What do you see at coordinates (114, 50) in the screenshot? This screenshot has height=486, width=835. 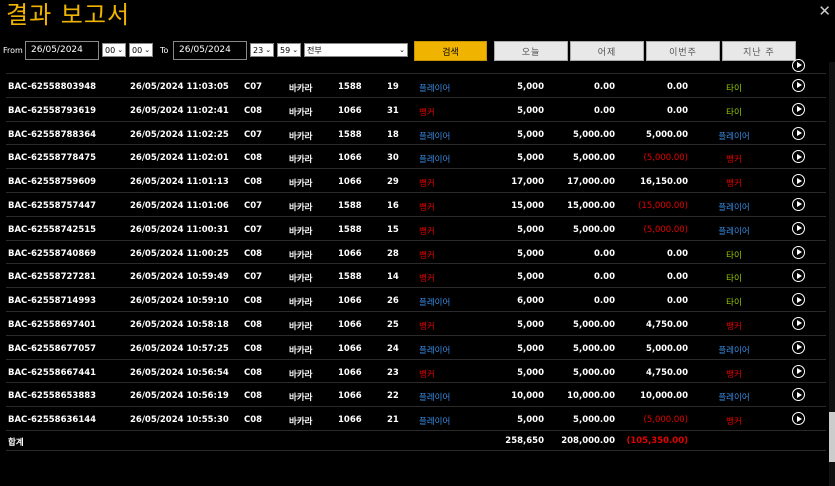 I see `from-hour-select: 00 ⌄` at bounding box center [114, 50].